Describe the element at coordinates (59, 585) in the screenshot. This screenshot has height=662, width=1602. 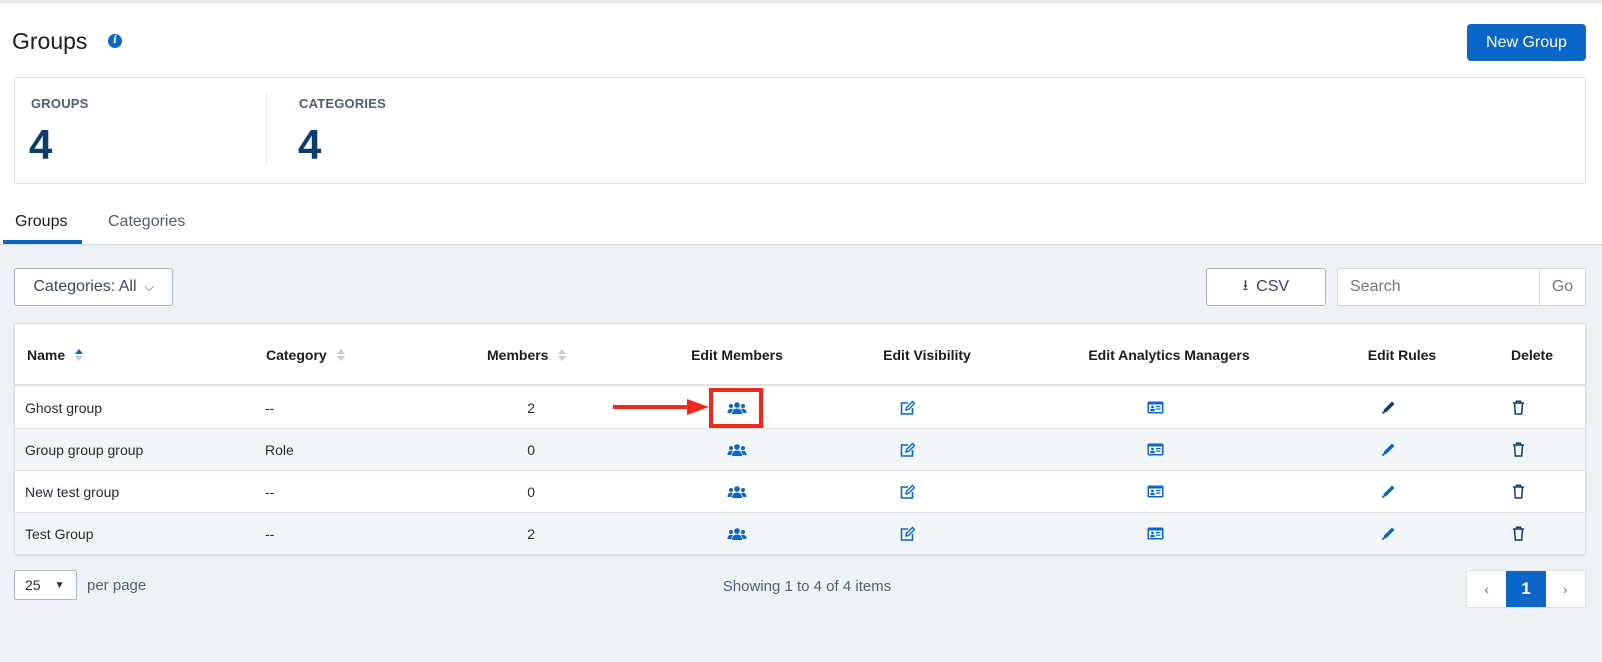
I see `chevron-down-icon: ▼` at that location.